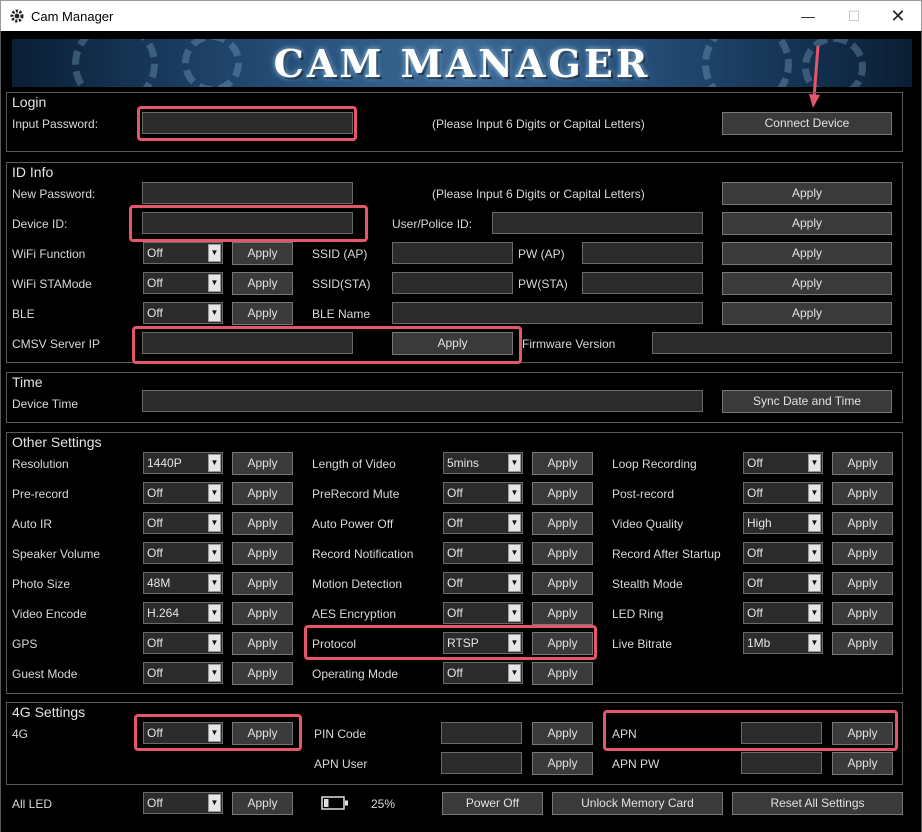 Image resolution: width=922 pixels, height=832 pixels. What do you see at coordinates (807, 123) in the screenshot?
I see `connect-device-button: Connect Device` at bounding box center [807, 123].